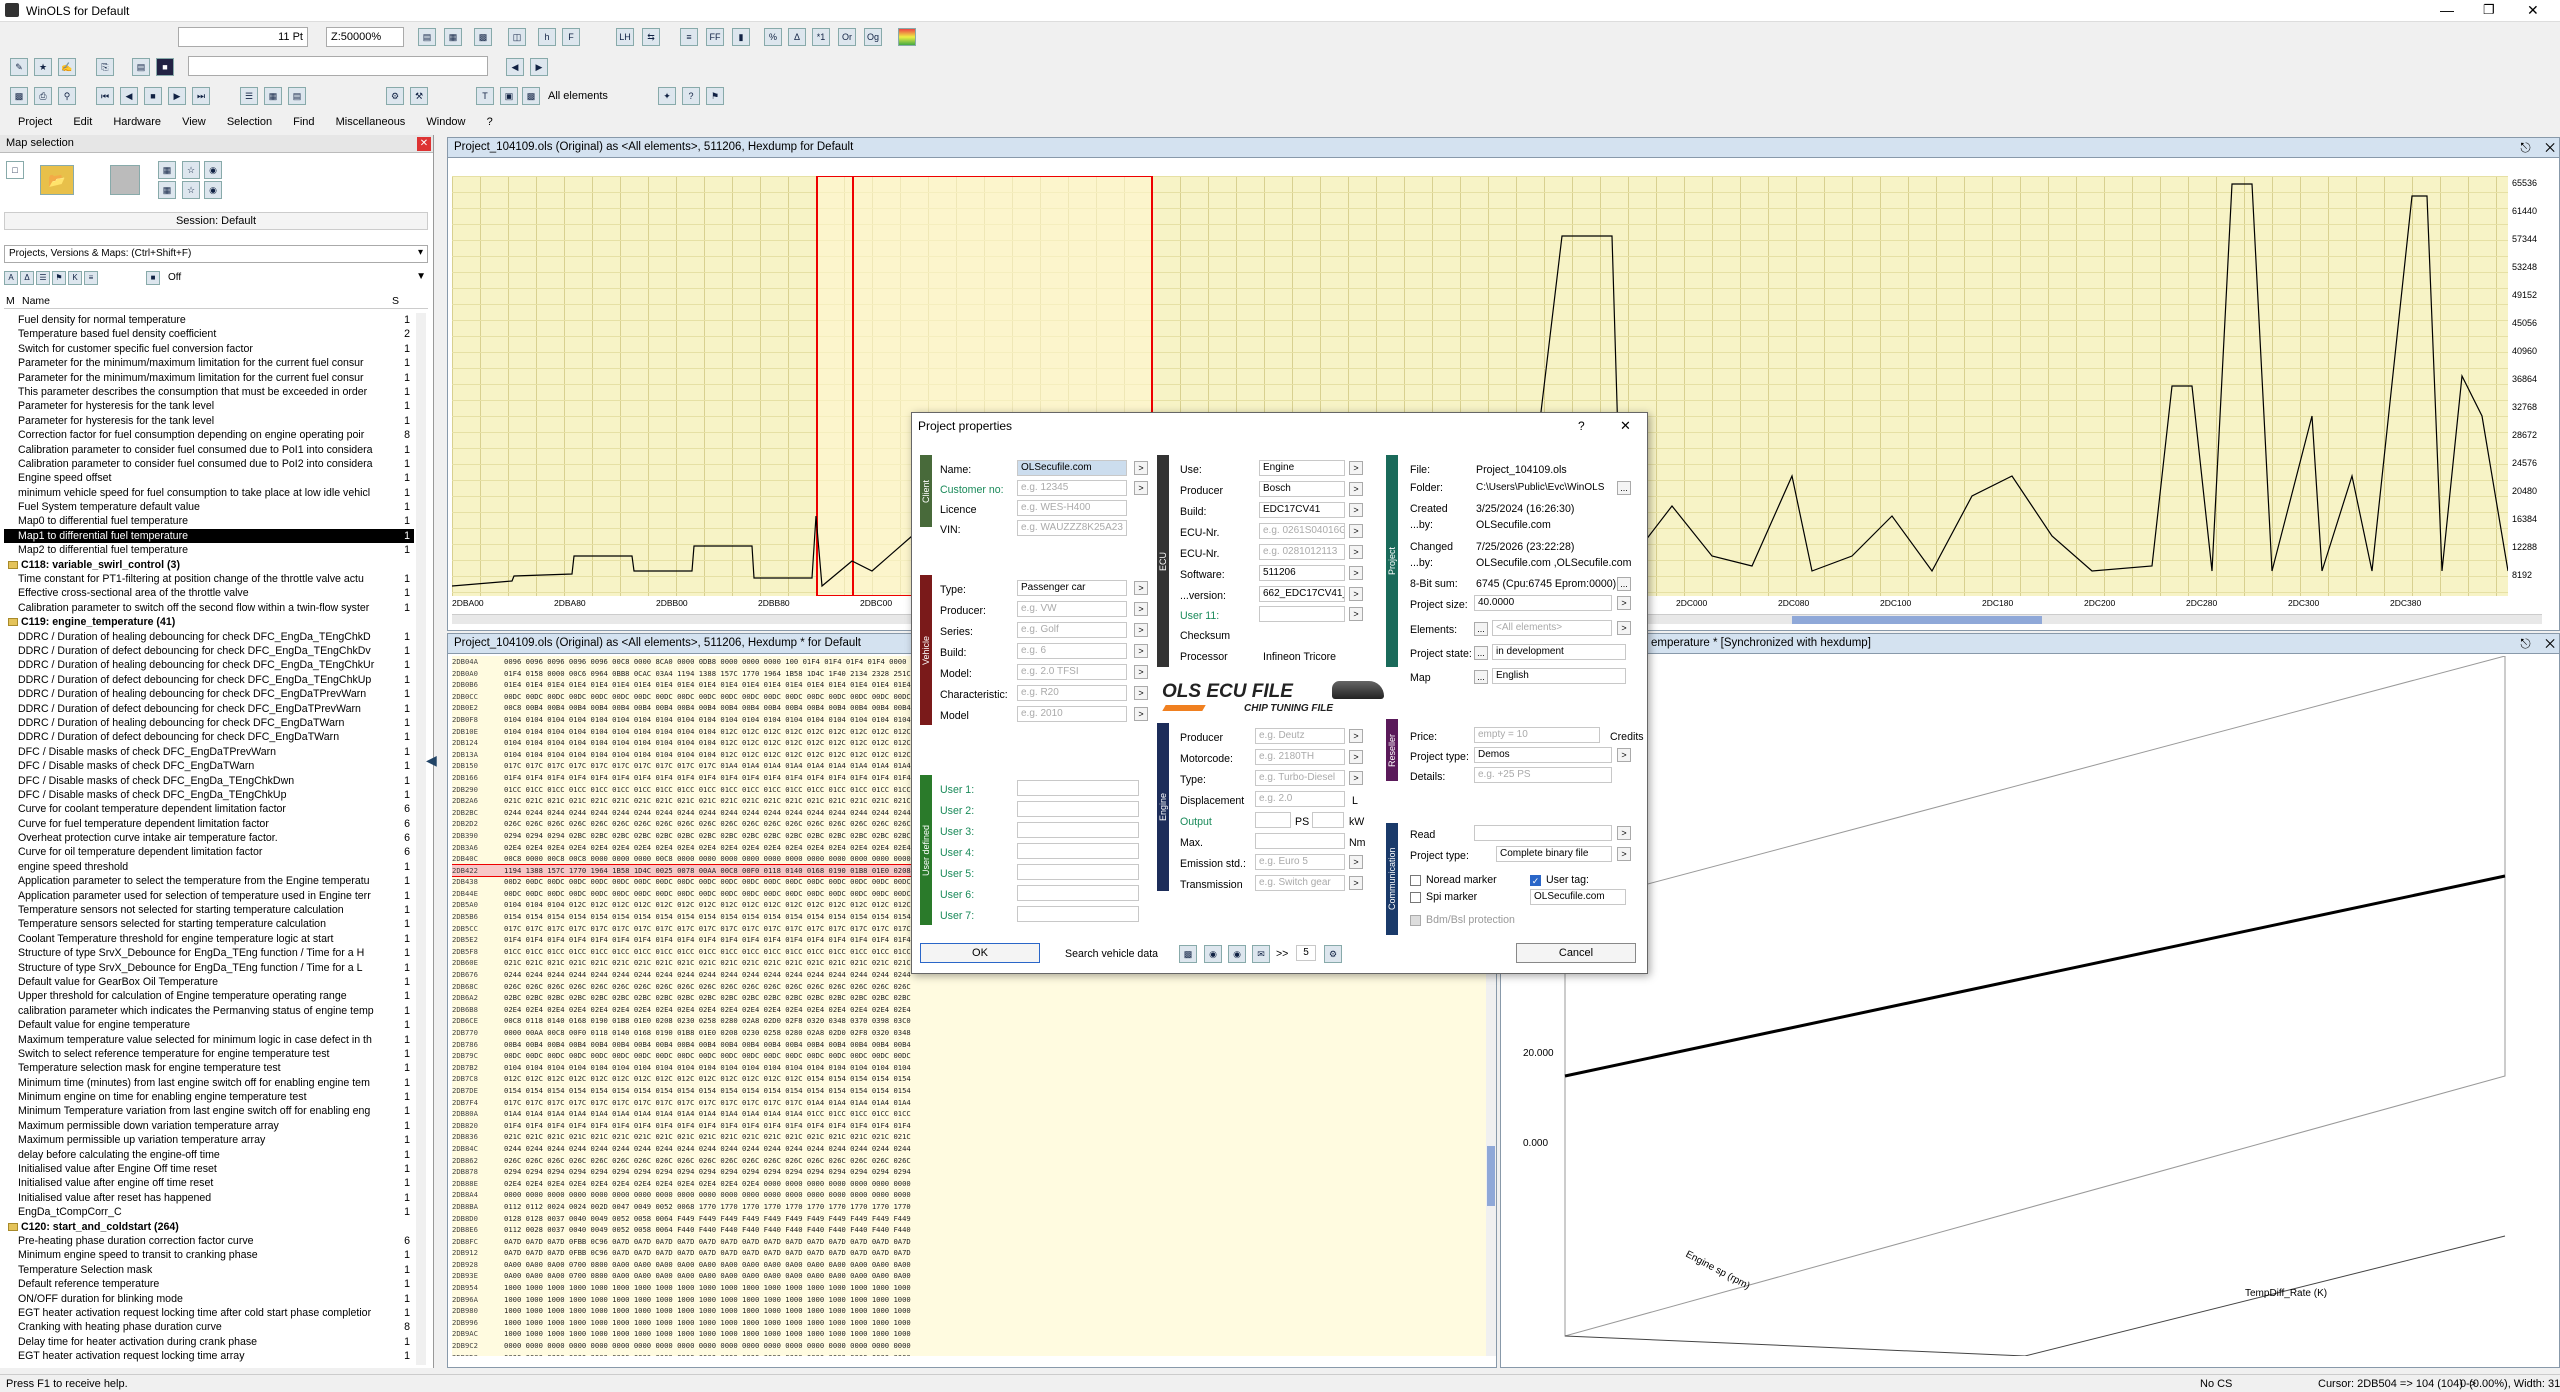 This screenshot has height=1392, width=2560. Describe the element at coordinates (1072, 714) in the screenshot. I see `model-year-field: e.g. 2010` at that location.